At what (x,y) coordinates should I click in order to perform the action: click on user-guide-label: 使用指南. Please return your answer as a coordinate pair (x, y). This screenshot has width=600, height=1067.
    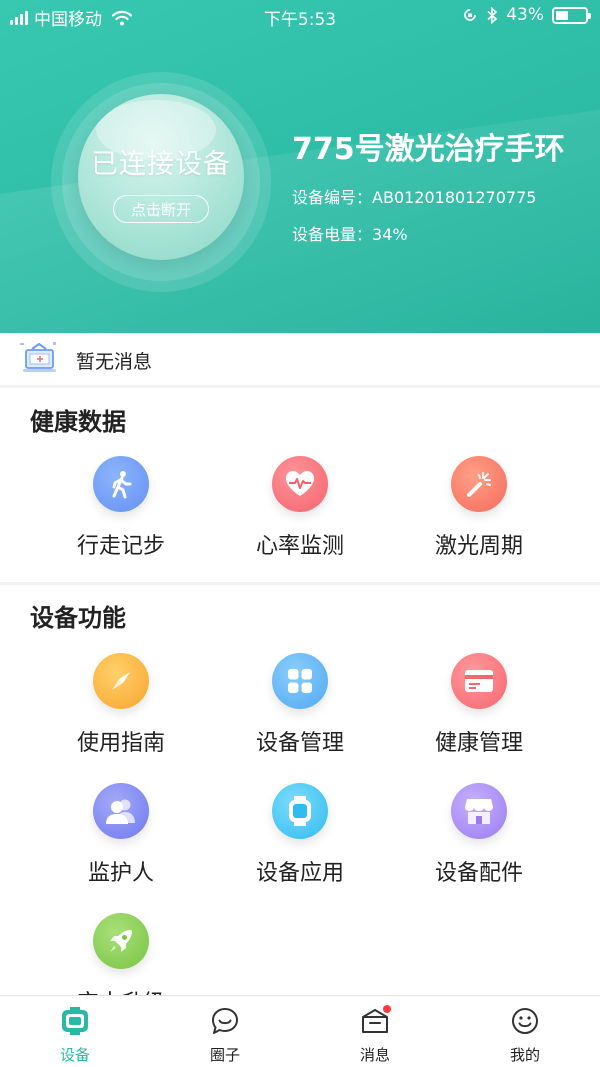
    Looking at the image, I should click on (120, 743).